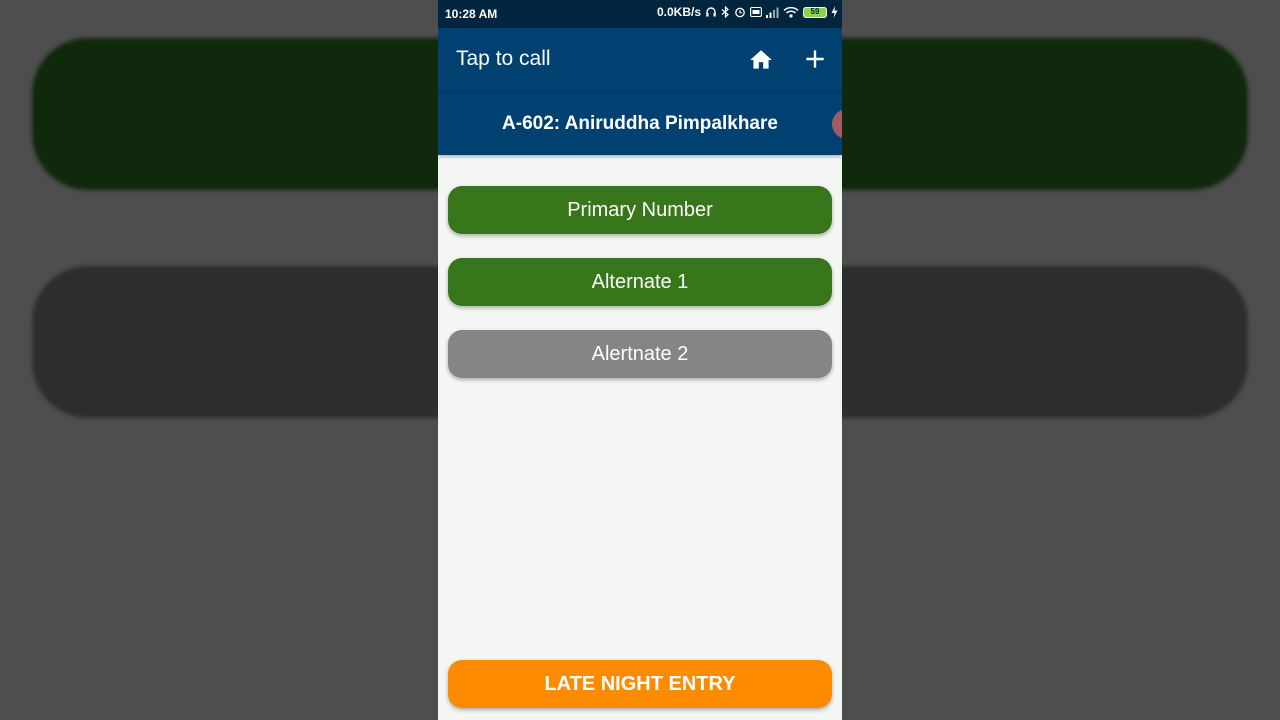 The width and height of the screenshot is (1280, 720). What do you see at coordinates (761, 60) in the screenshot?
I see `home-icon` at bounding box center [761, 60].